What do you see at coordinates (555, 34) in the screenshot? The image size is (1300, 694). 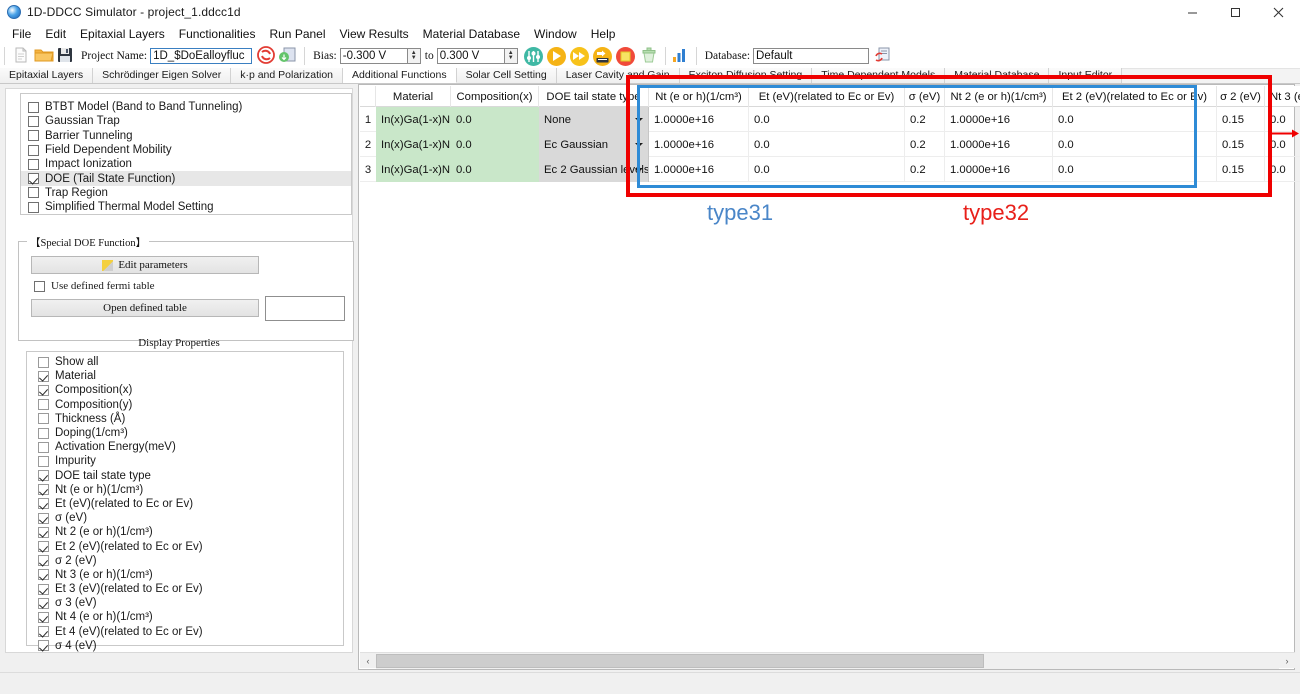 I see `menu-item-window: Window` at bounding box center [555, 34].